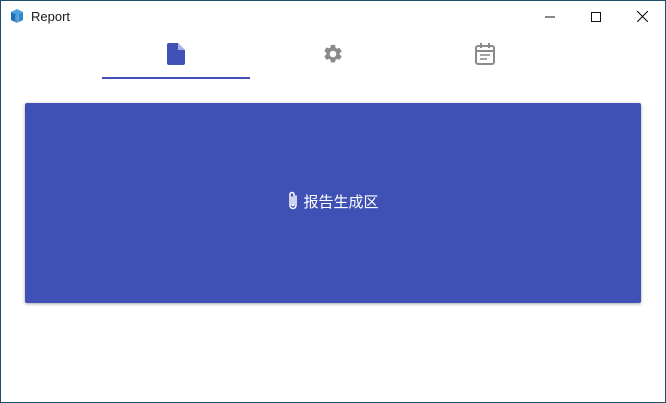 The image size is (666, 403). I want to click on close-icon, so click(642, 16).